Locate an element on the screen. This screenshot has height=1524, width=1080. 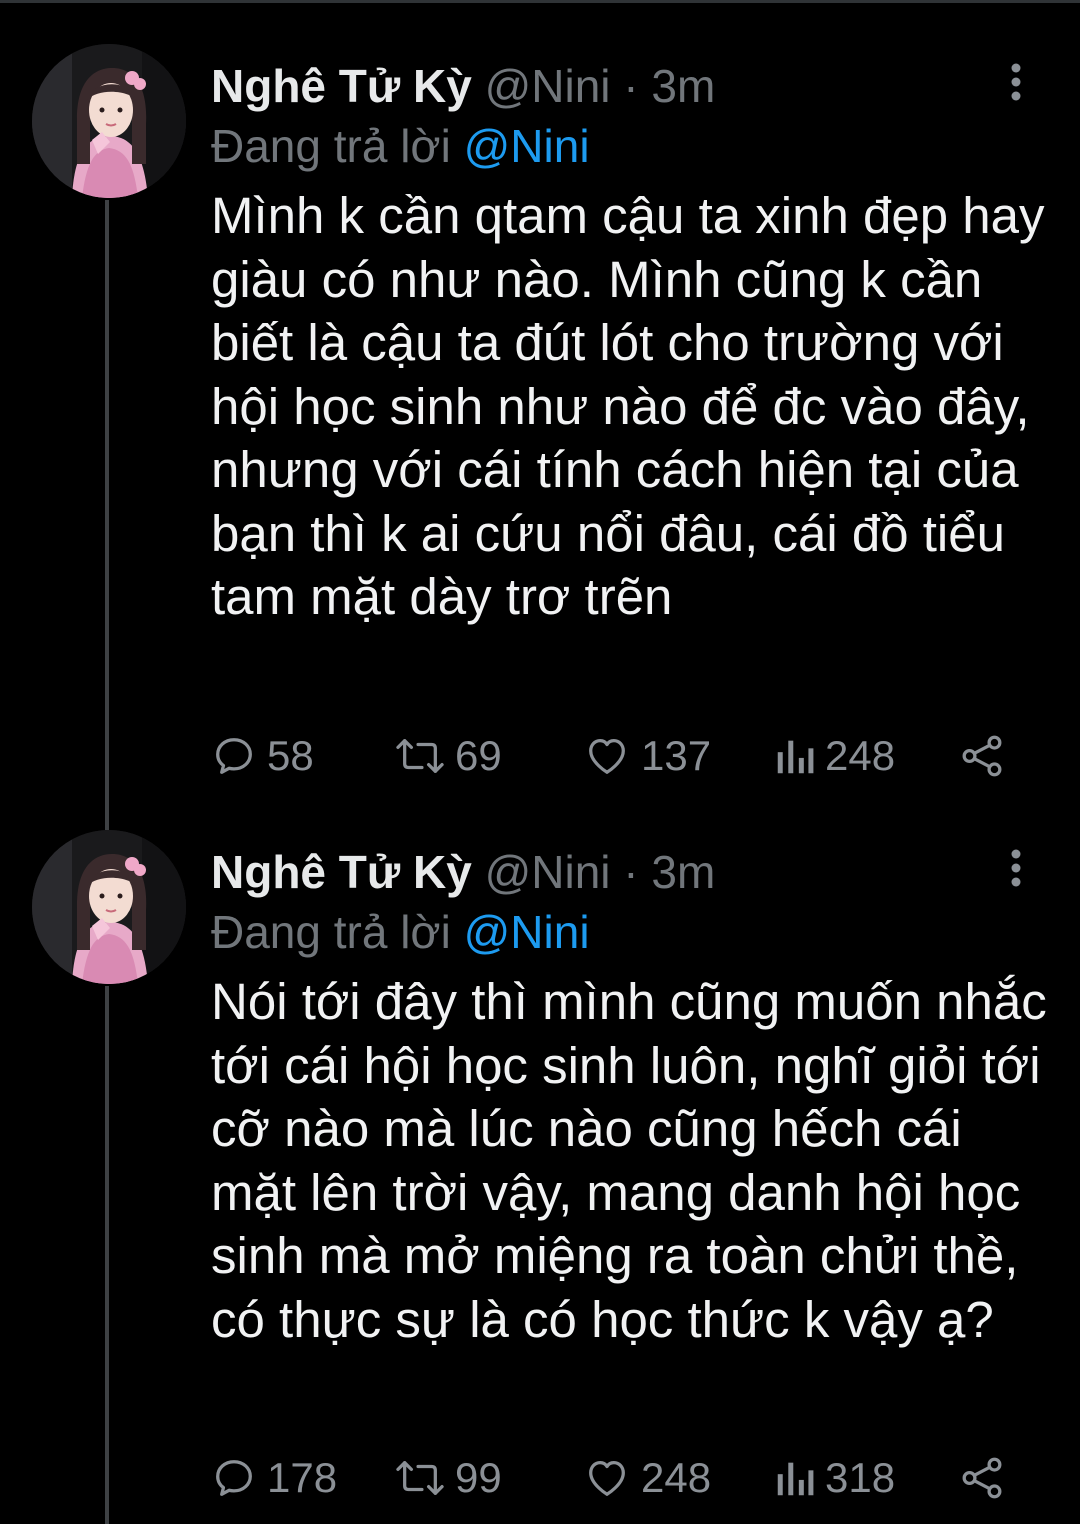
like-count: 248 is located at coordinates (676, 1477).